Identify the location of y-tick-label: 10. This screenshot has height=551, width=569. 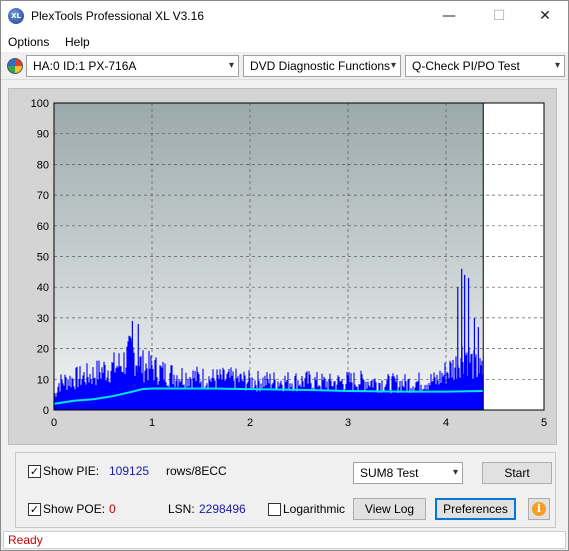
(43, 380).